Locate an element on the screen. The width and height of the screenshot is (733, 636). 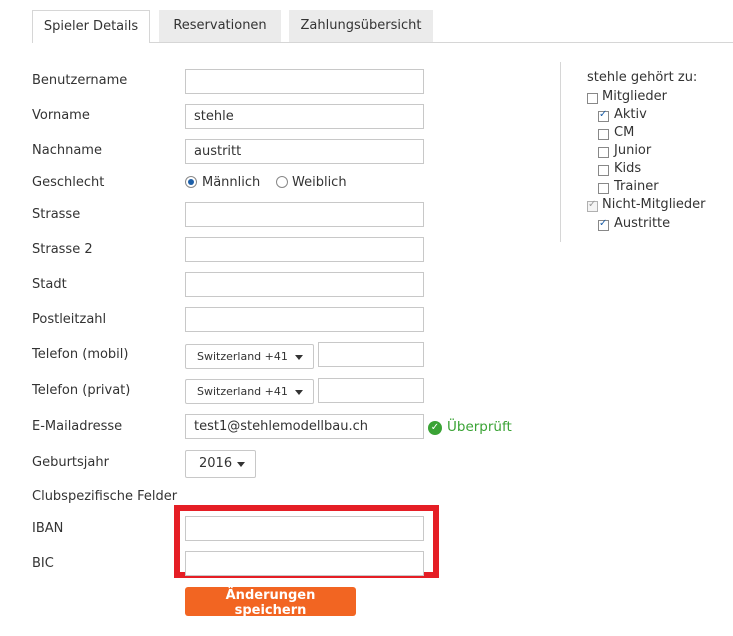
check-circle-icon: ✓ is located at coordinates (435, 428).